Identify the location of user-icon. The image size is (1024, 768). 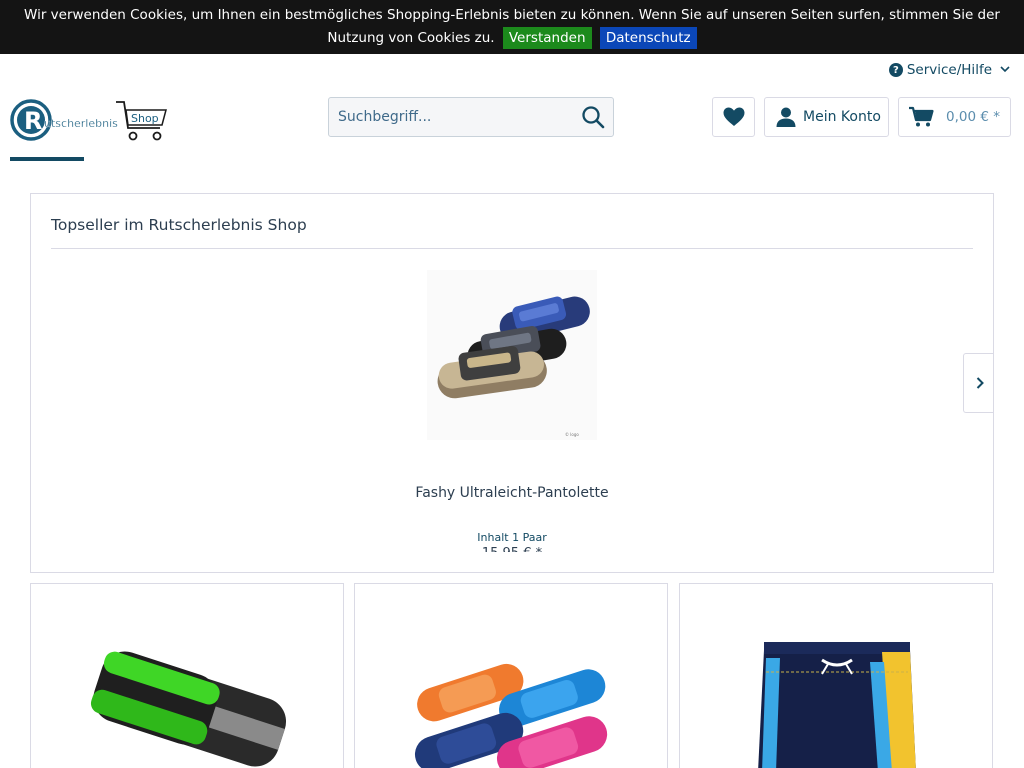
(786, 117).